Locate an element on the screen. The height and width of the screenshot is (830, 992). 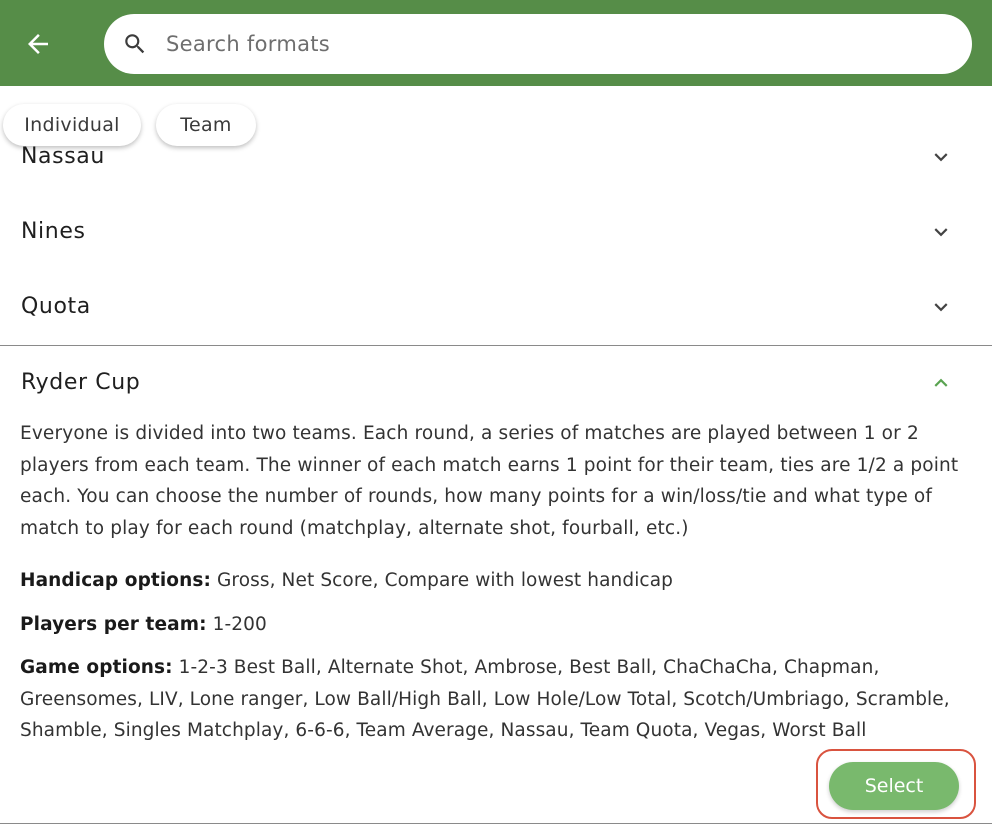
chip-label: Team is located at coordinates (206, 125).